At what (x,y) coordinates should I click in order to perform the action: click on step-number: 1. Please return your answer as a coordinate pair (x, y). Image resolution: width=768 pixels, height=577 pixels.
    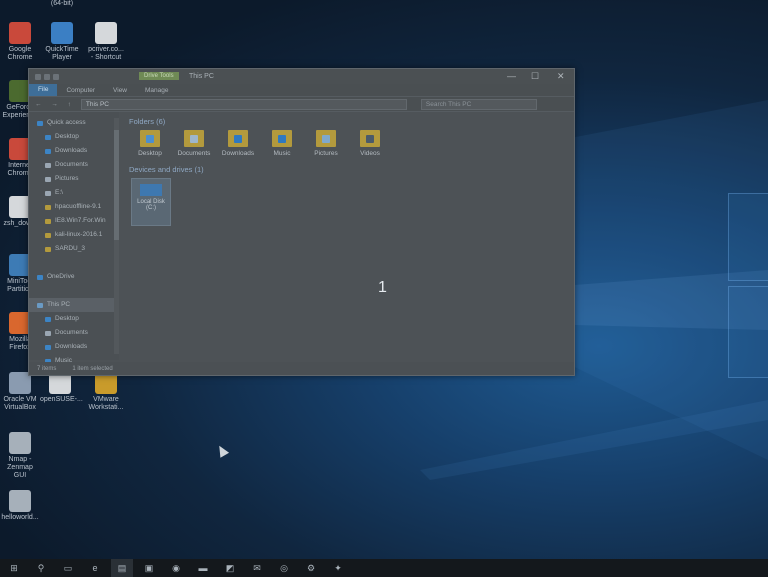
    Looking at the image, I should click on (382, 287).